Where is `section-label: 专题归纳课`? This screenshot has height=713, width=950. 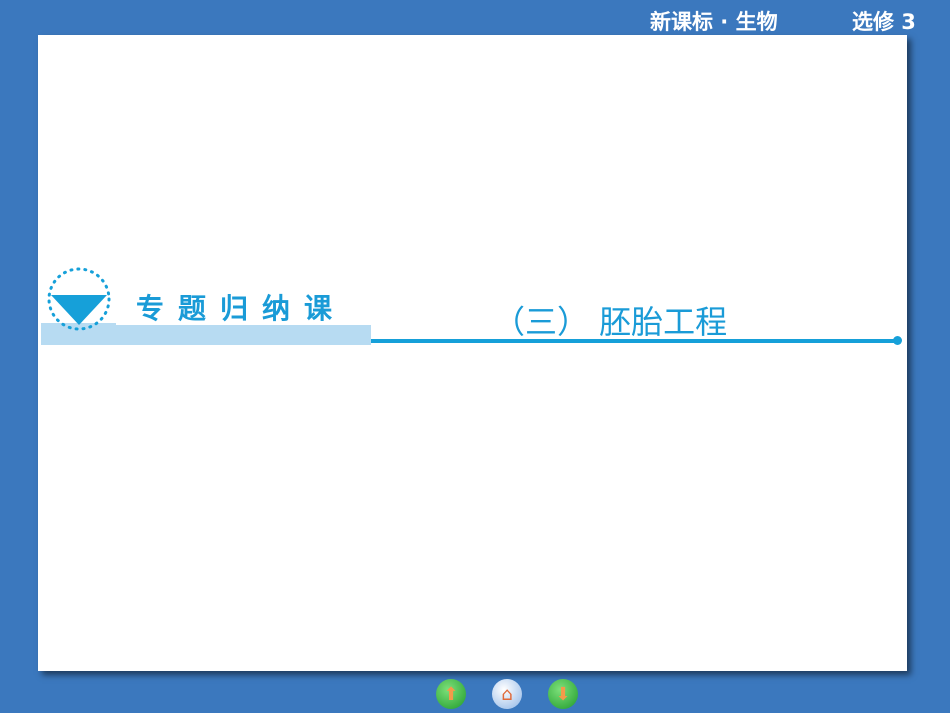 section-label: 专题归纳课 is located at coordinates (241, 308).